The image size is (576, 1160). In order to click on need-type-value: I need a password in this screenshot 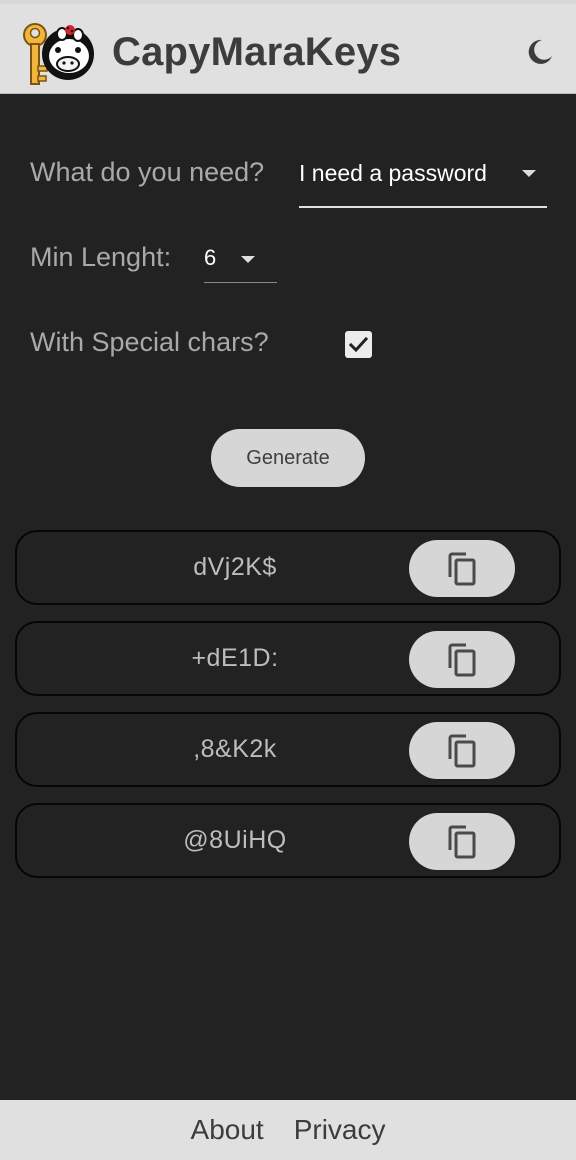, I will do `click(393, 173)`.